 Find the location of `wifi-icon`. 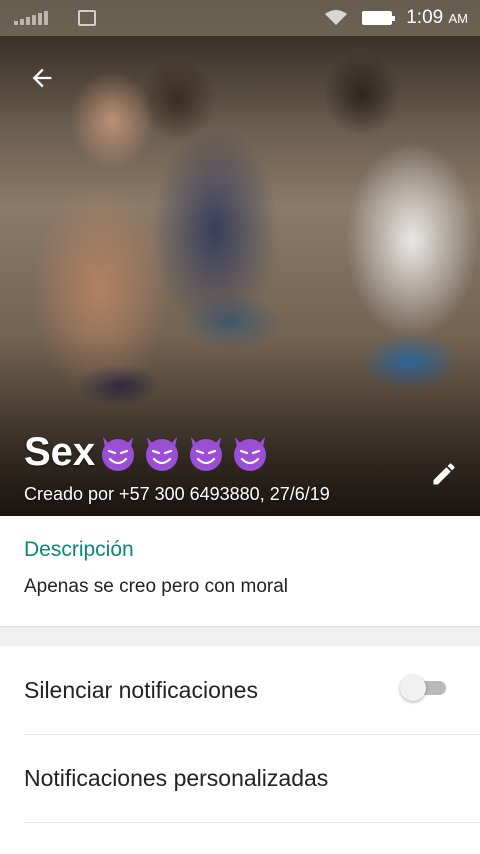

wifi-icon is located at coordinates (336, 17).